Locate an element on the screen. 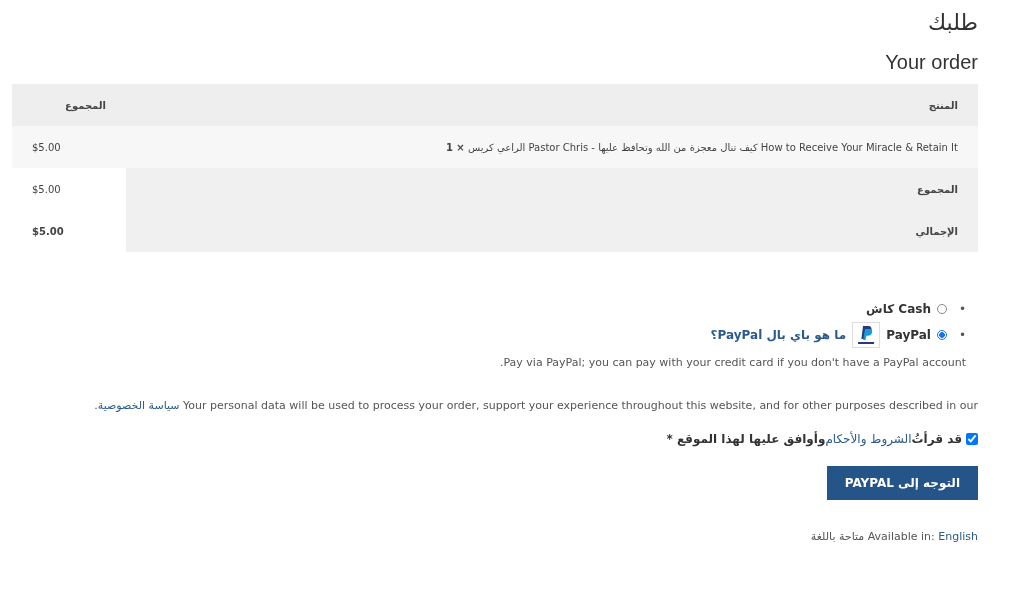 The width and height of the screenshot is (1024, 597). language-text: متاحة باللغة is located at coordinates (838, 536).